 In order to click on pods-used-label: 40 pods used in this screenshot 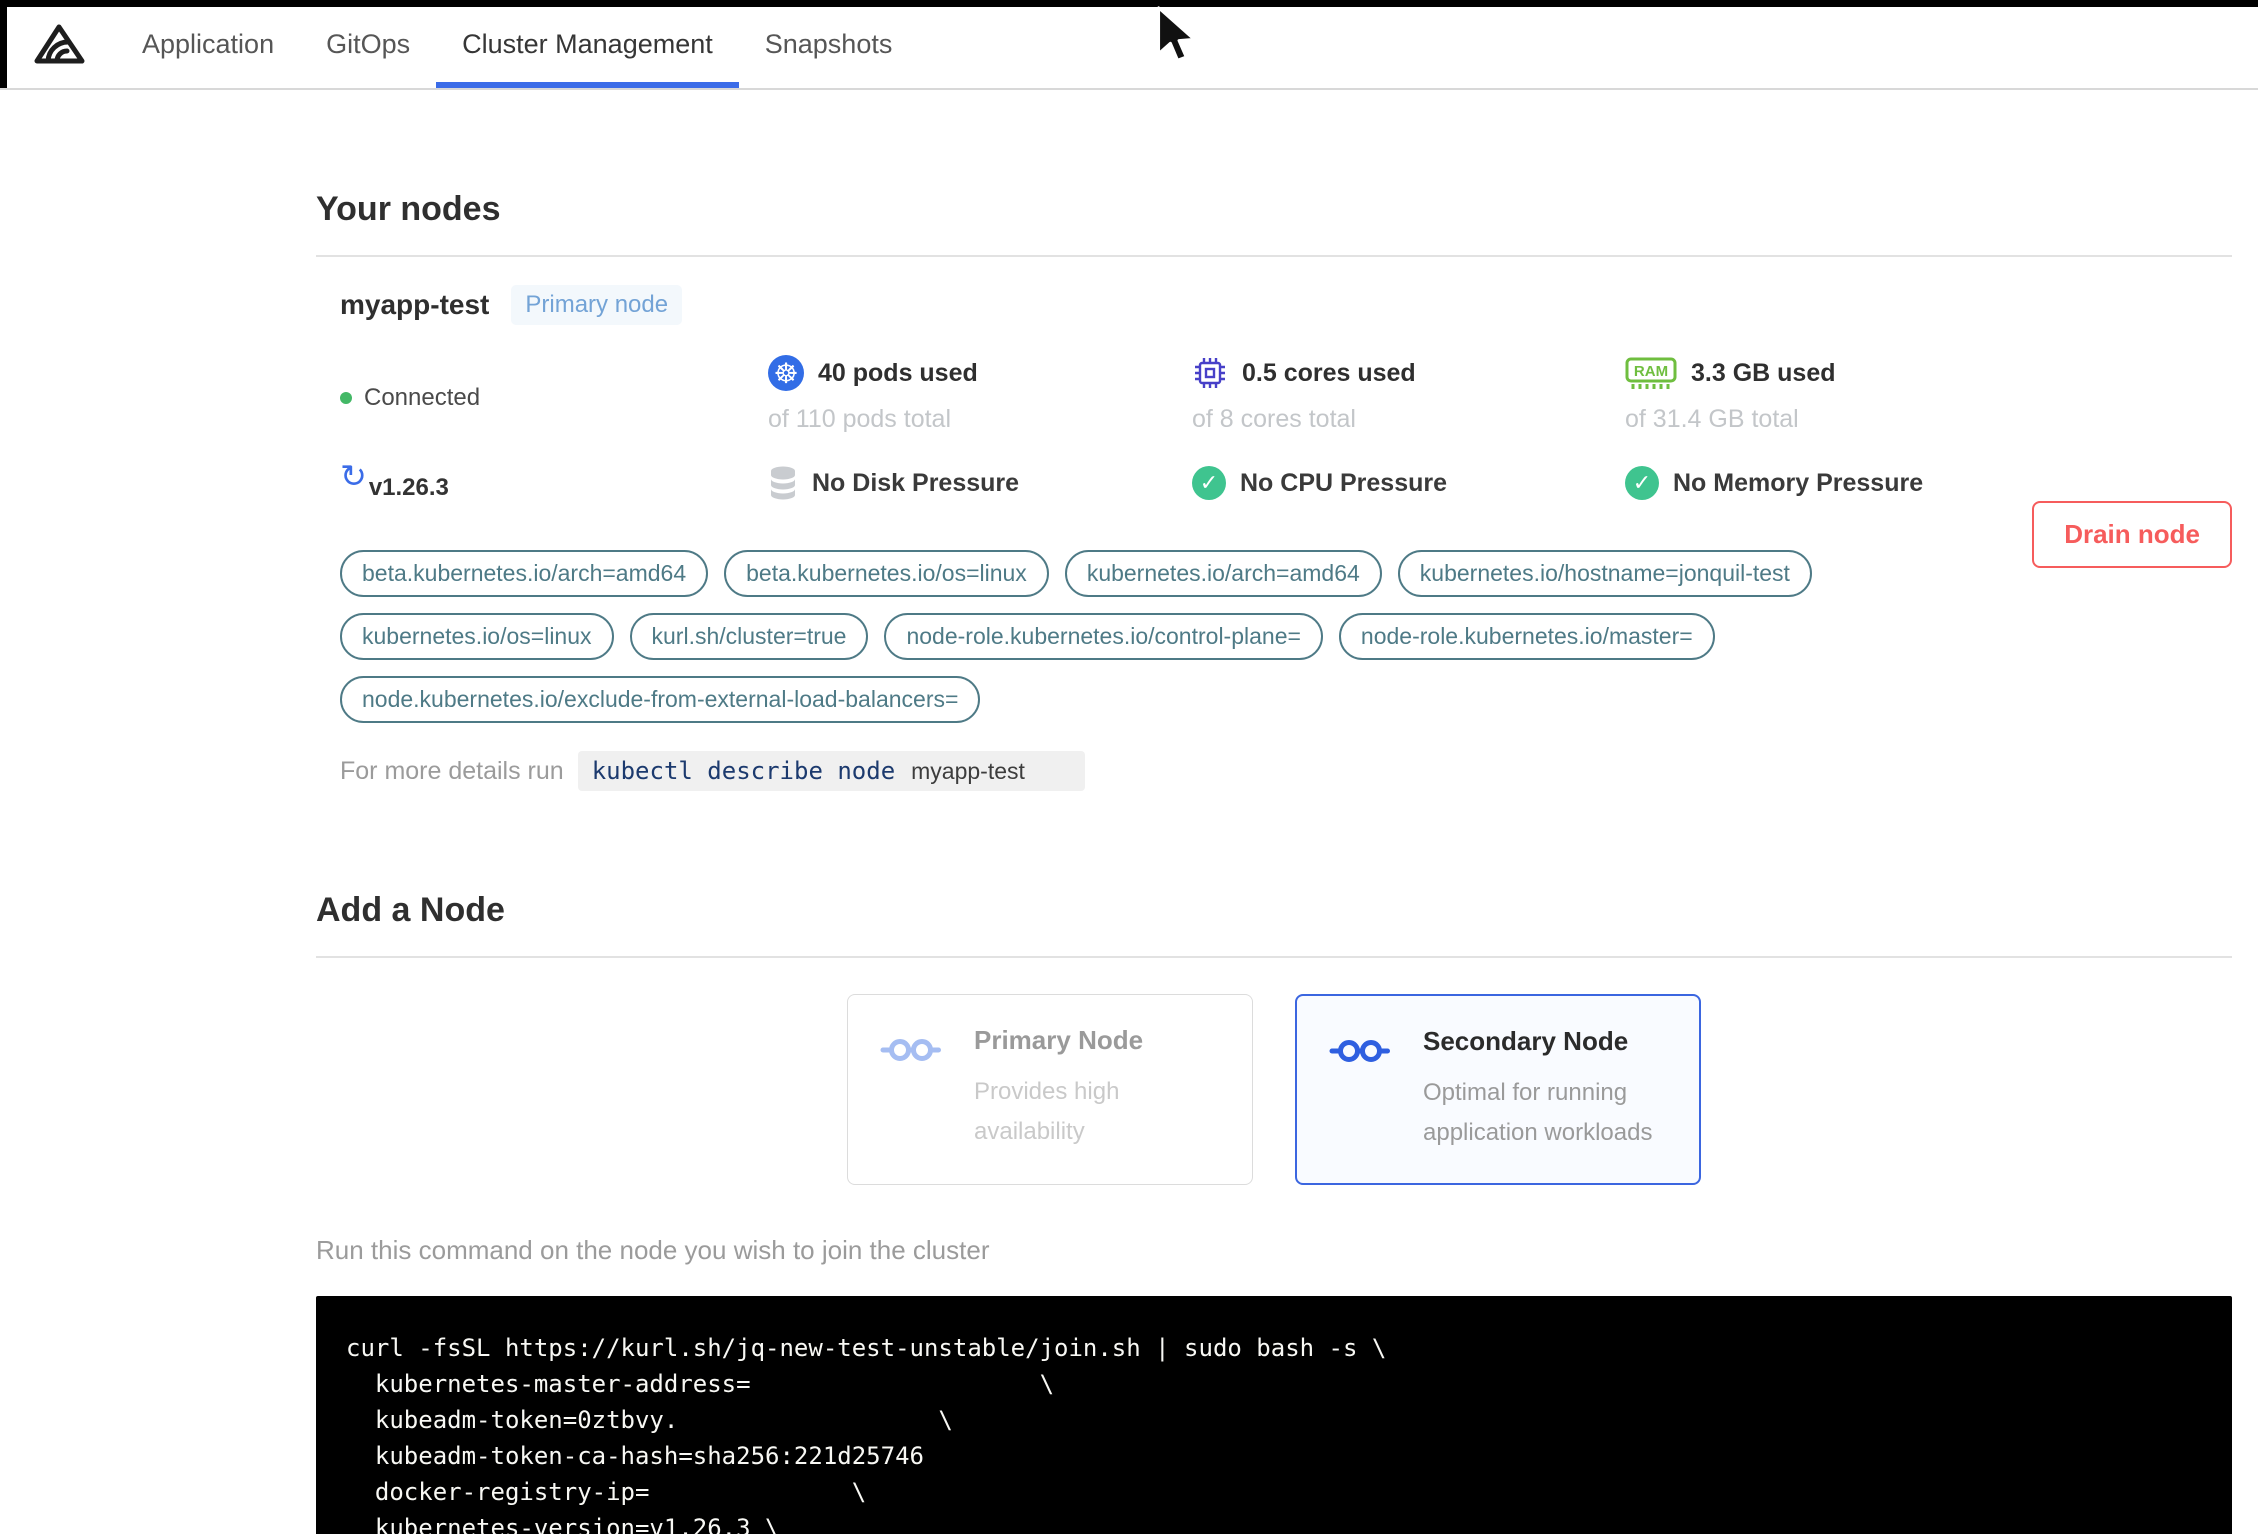, I will do `click(898, 372)`.